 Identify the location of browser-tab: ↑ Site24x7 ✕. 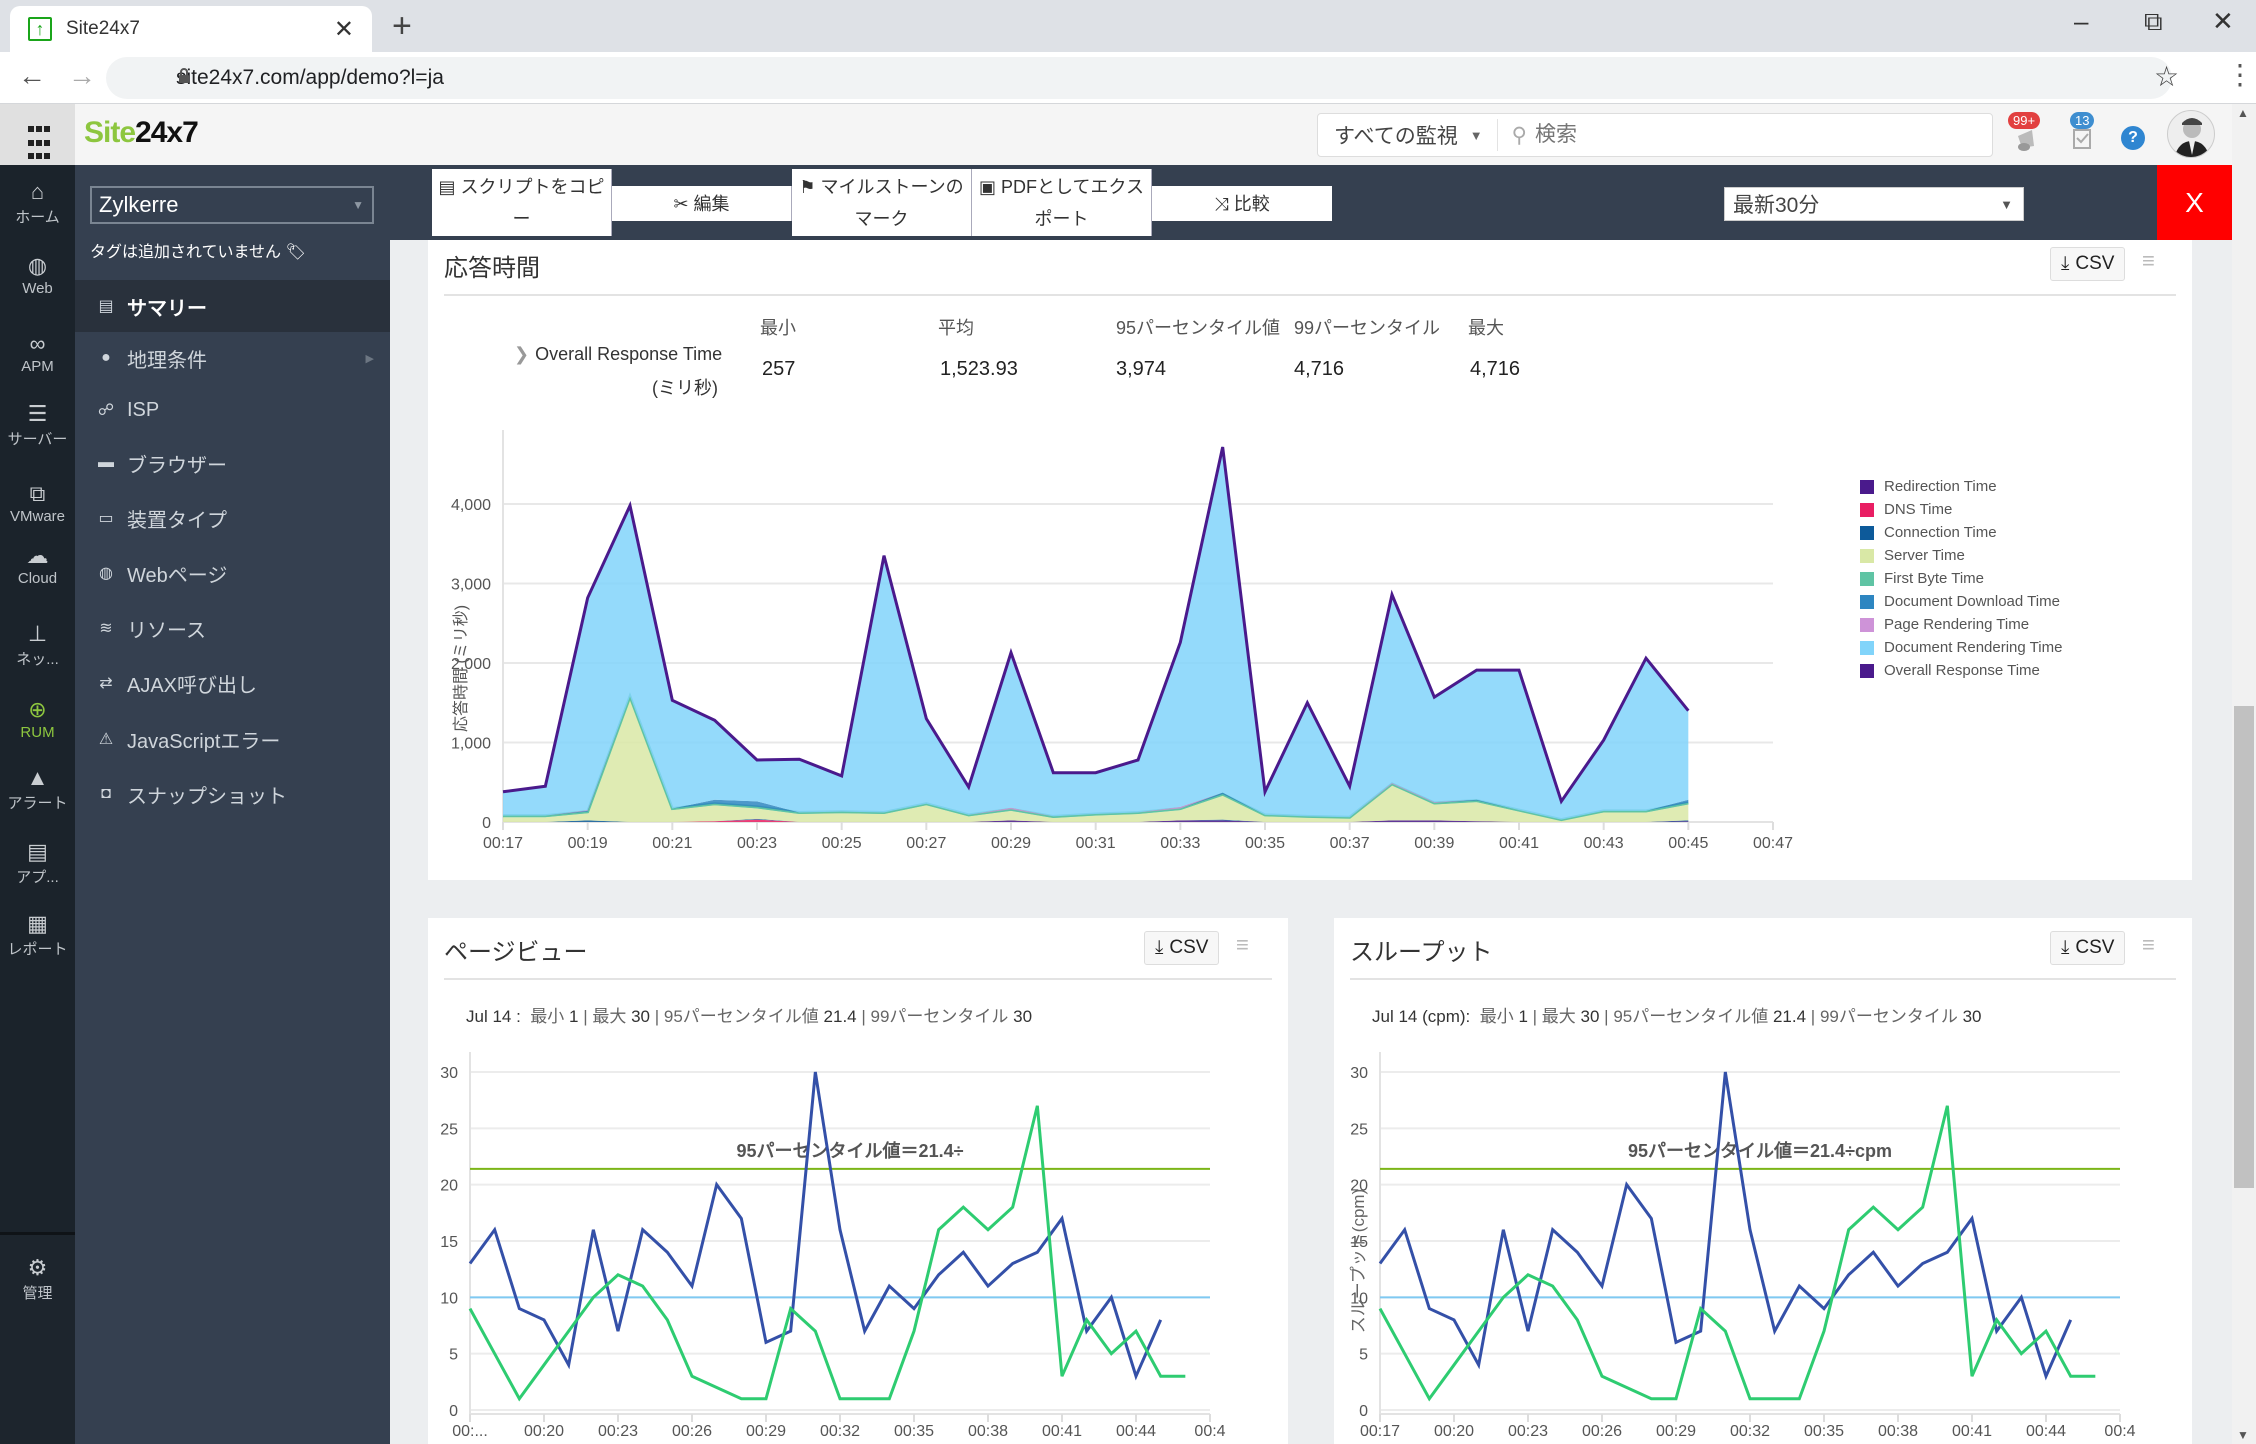
(191, 29).